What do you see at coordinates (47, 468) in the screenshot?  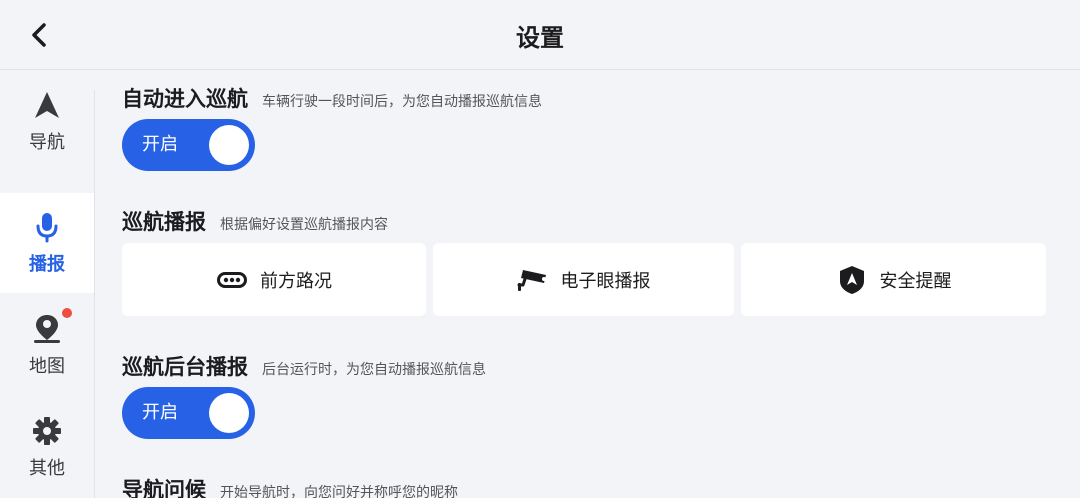 I see `sidebar-item-label: 其他` at bounding box center [47, 468].